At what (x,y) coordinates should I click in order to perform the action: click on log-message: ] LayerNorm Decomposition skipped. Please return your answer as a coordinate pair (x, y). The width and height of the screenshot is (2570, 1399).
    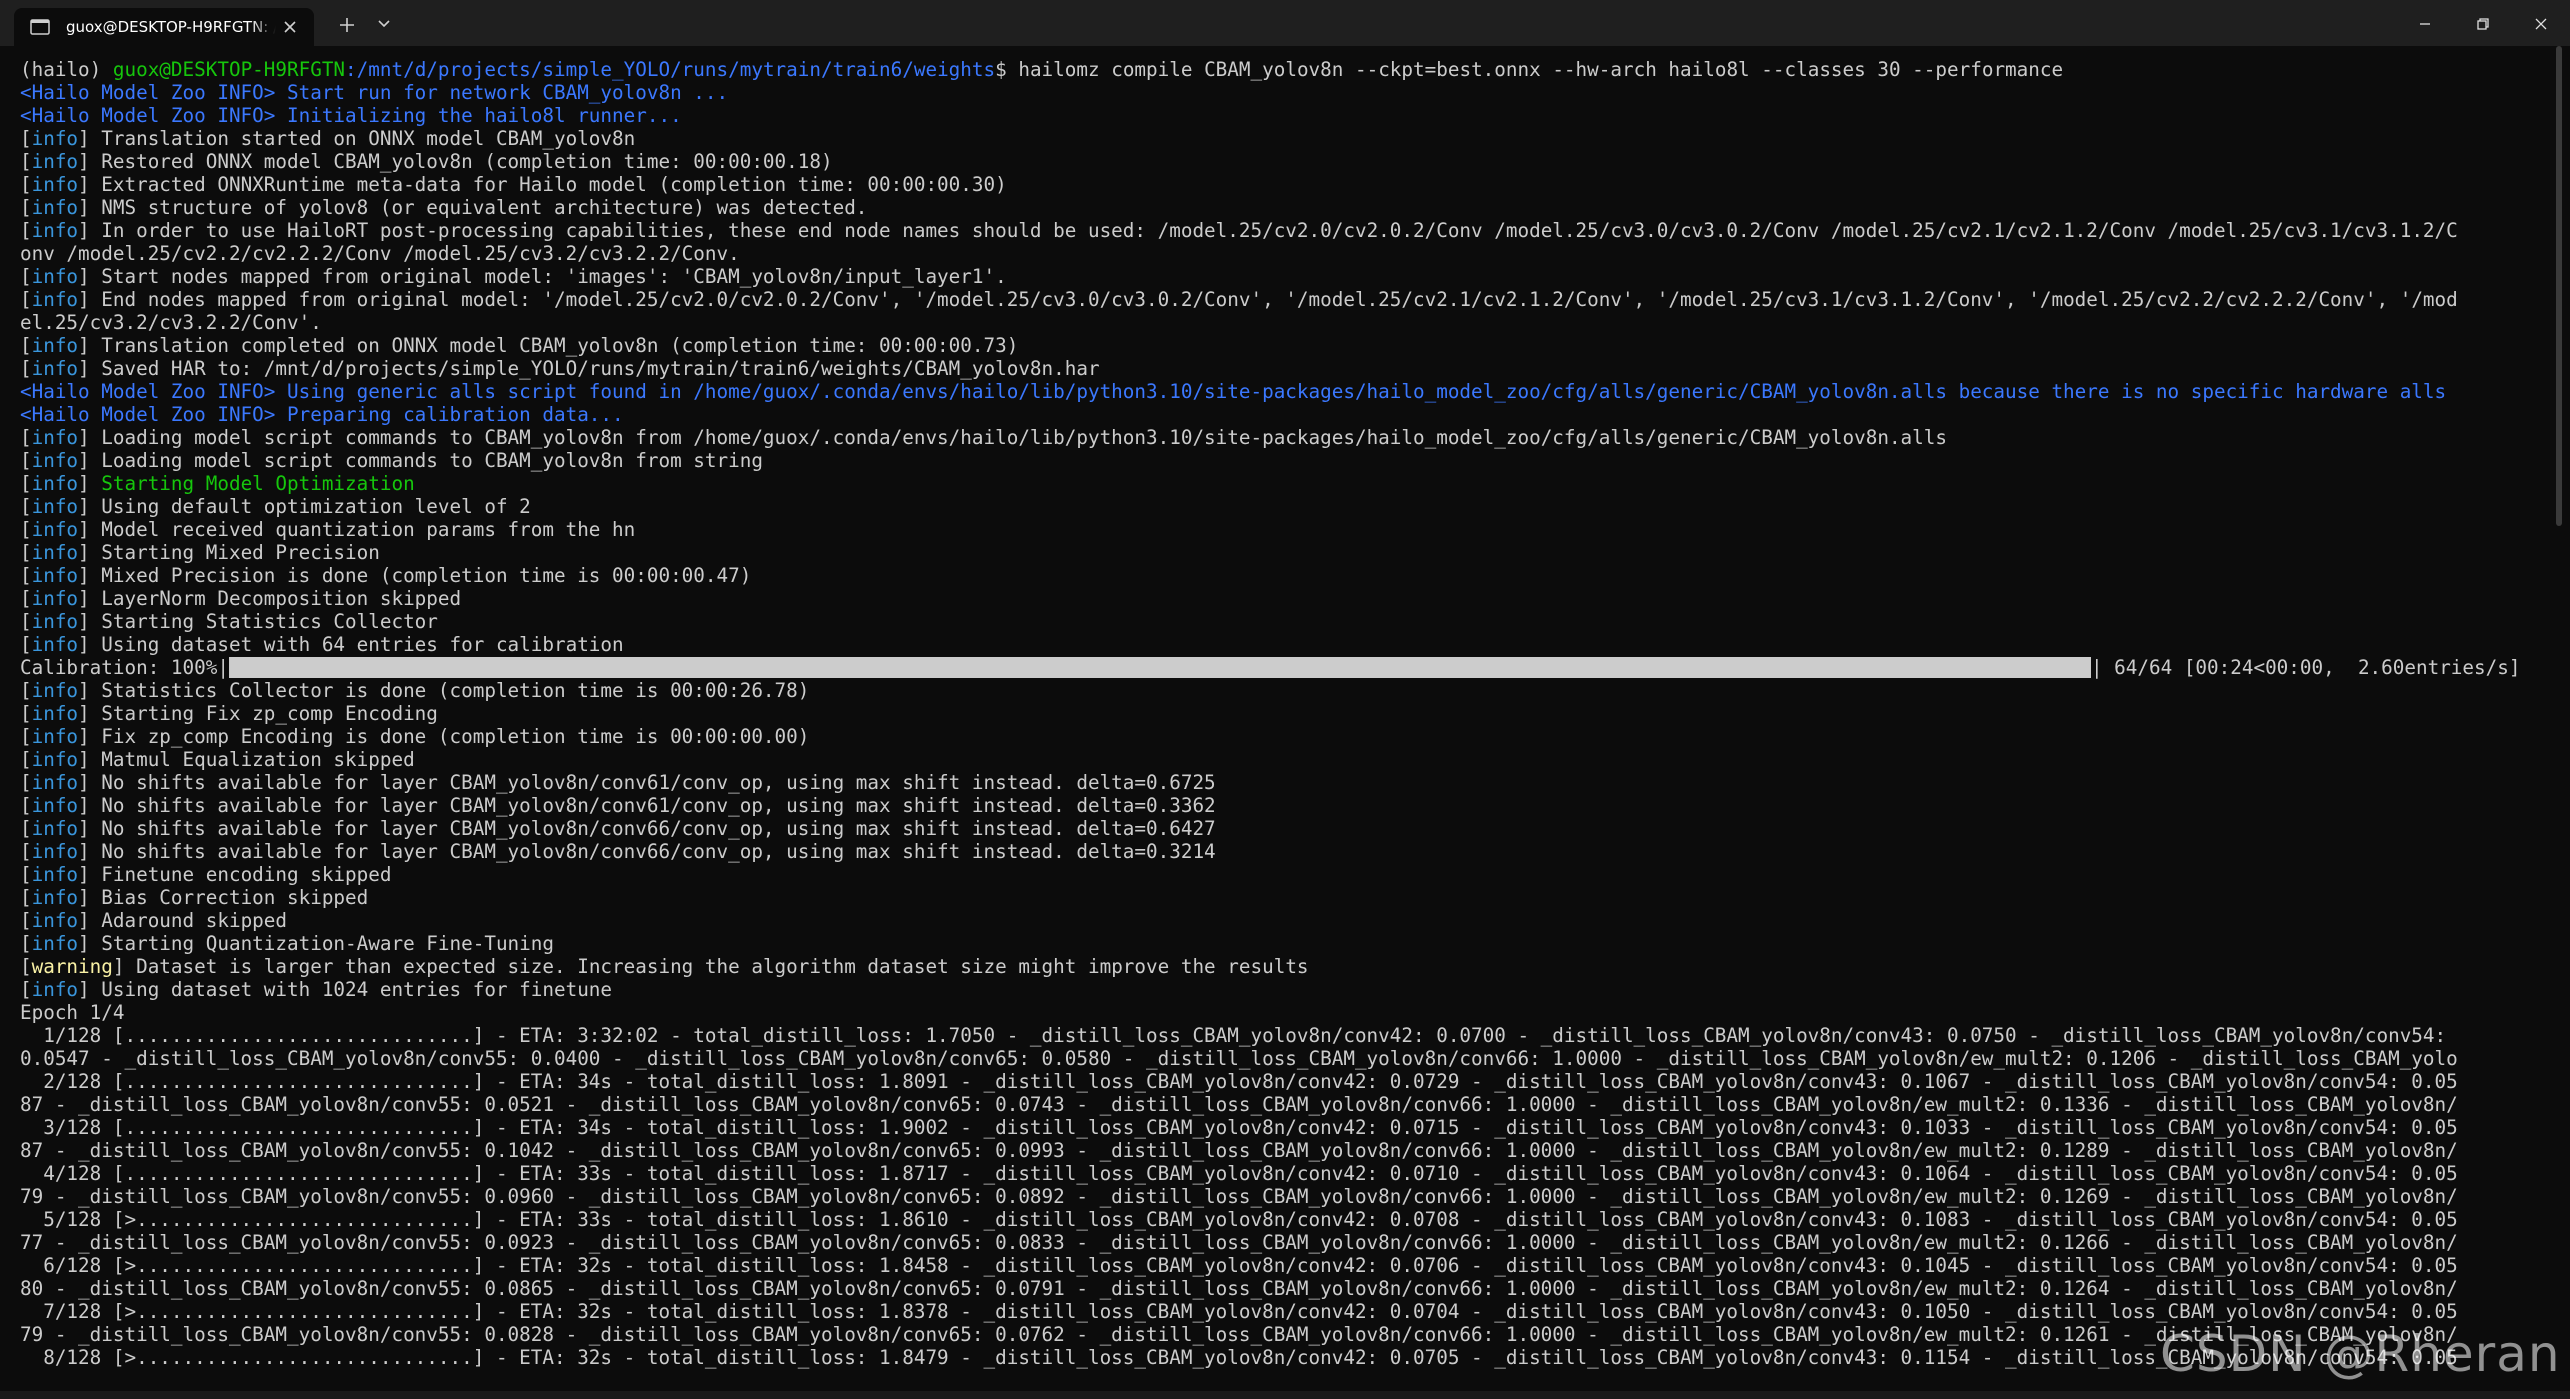
    Looking at the image, I should click on (270, 598).